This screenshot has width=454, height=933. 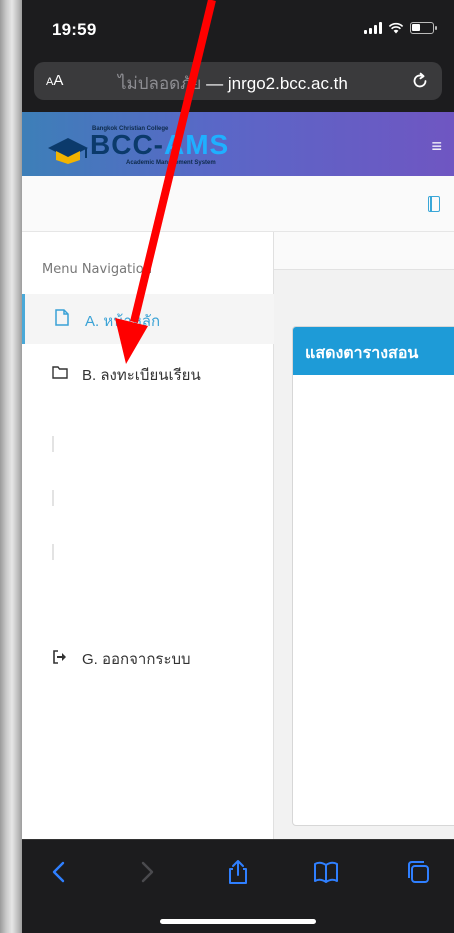 I want to click on text-size-button: AA, so click(x=54, y=80).